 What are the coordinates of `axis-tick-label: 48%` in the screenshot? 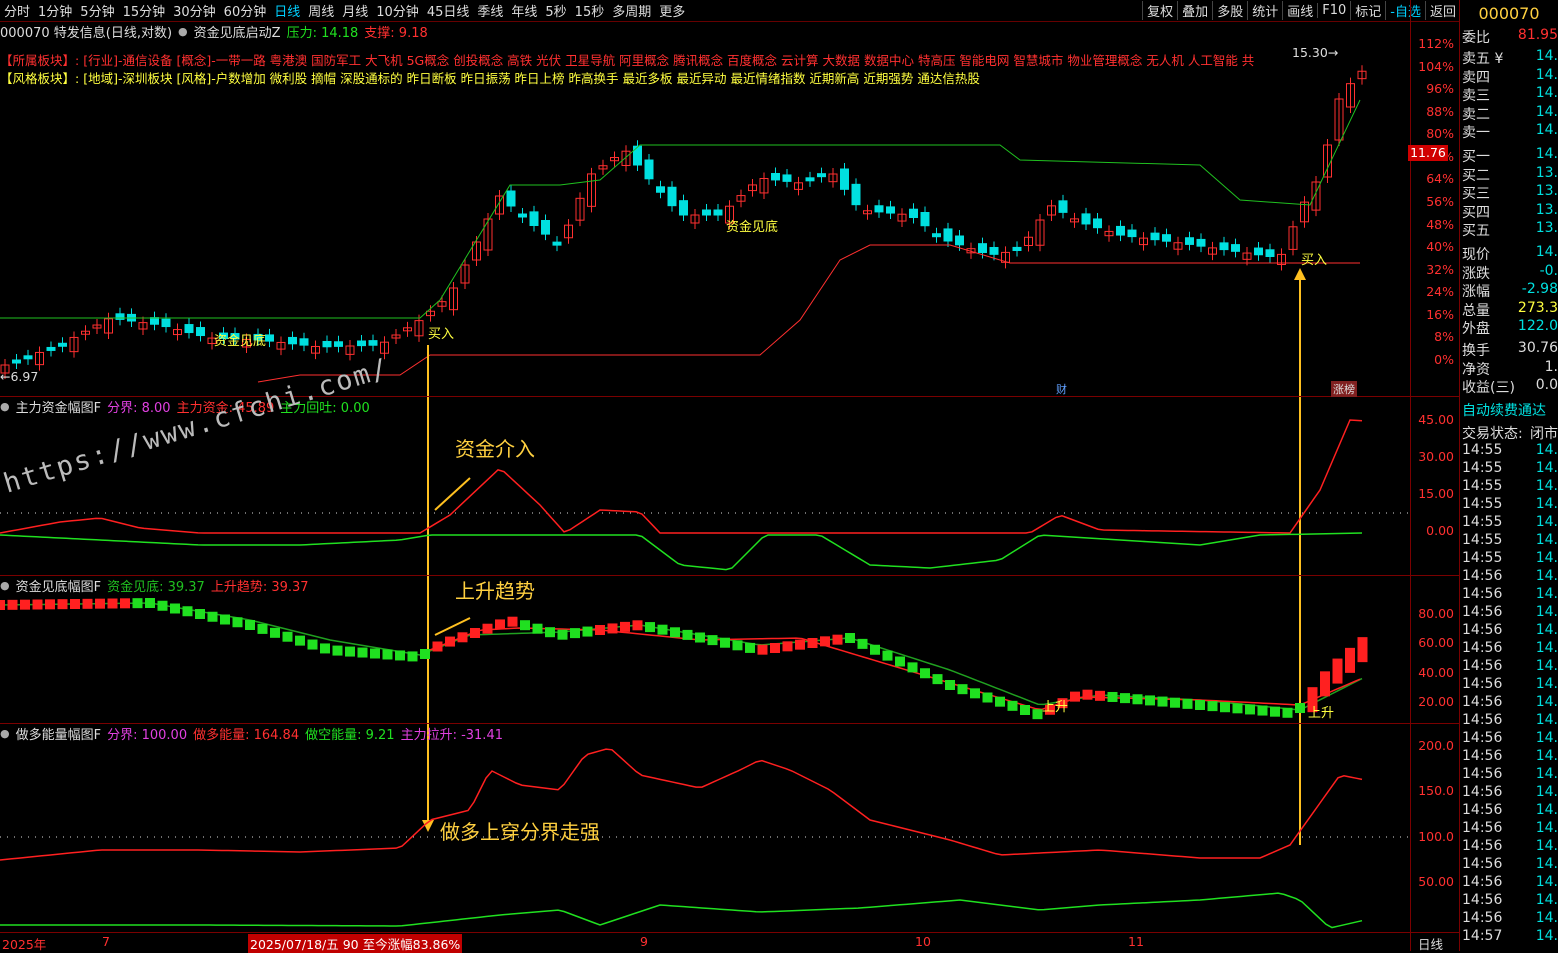 It's located at (1440, 224).